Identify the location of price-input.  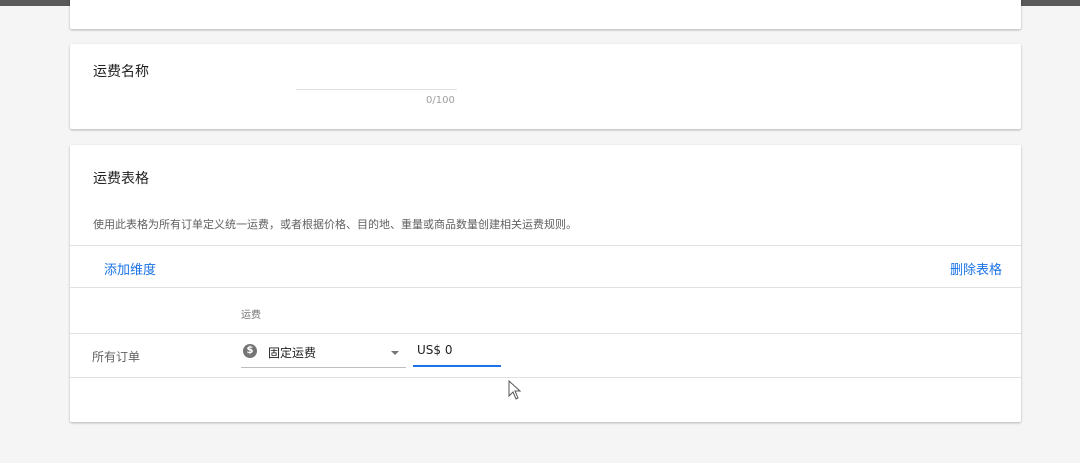
(457, 353).